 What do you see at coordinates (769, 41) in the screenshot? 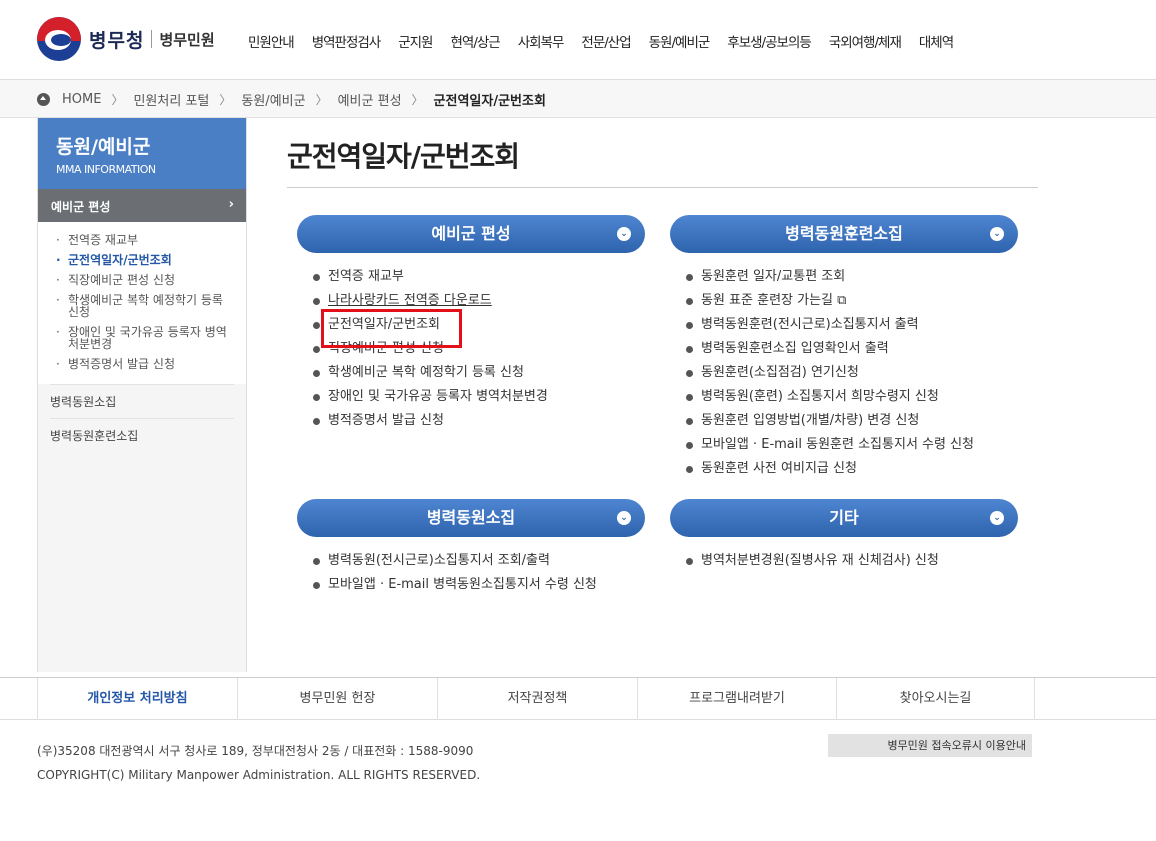
I see `gnb-item-candidates: 후보생/공보의등` at bounding box center [769, 41].